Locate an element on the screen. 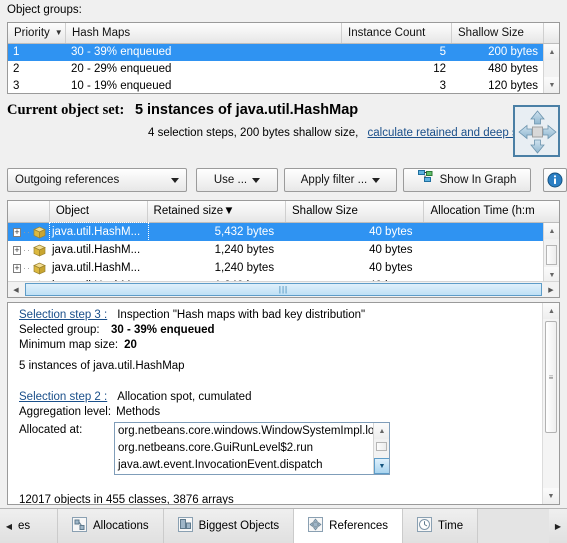  tab-time: Time is located at coordinates (440, 526).